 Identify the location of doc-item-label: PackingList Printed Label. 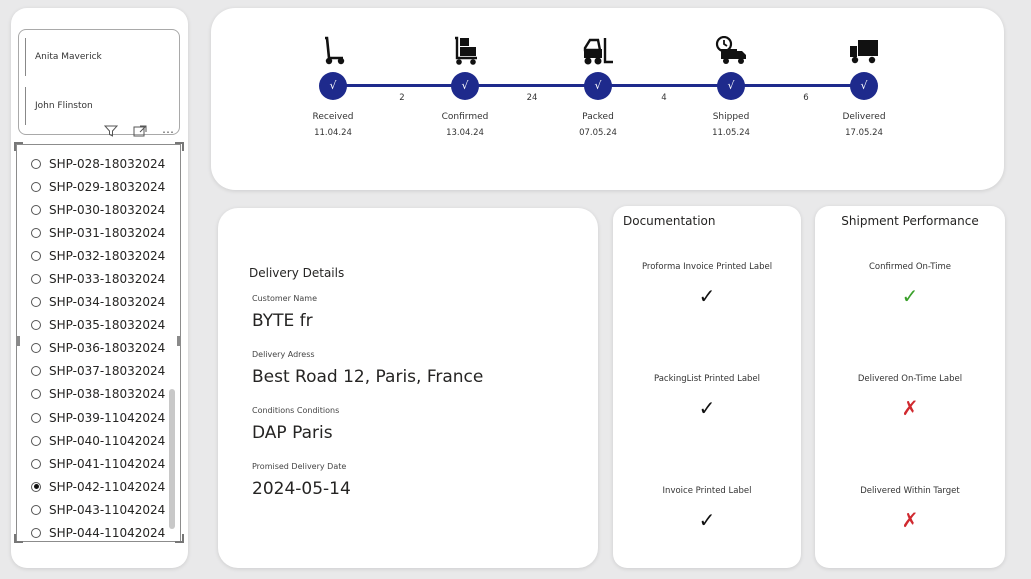
(707, 379).